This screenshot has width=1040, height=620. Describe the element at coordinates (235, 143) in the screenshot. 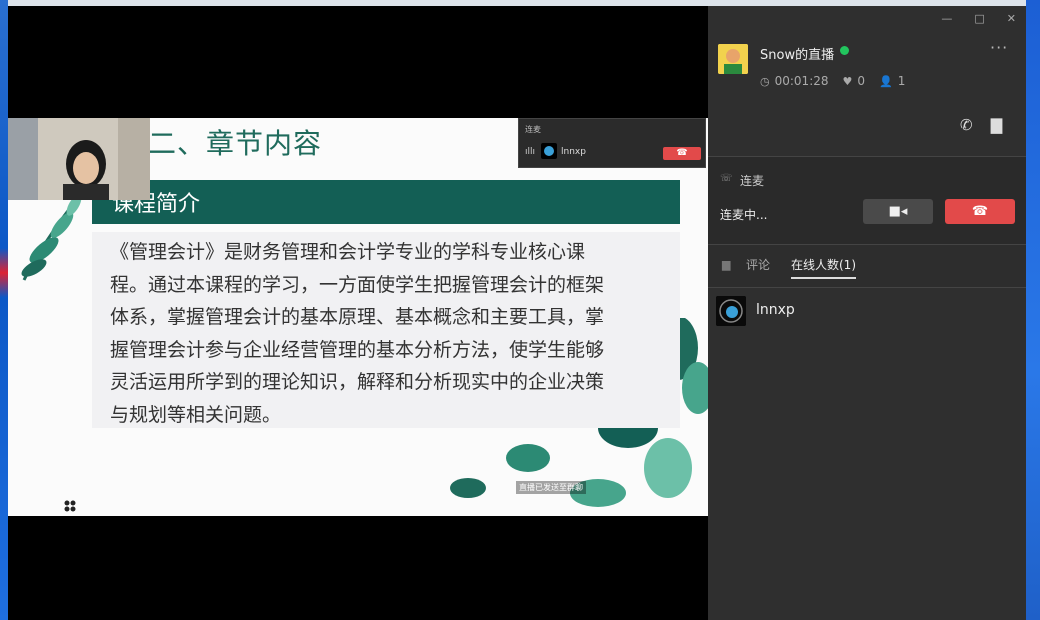

I see `slide-title: 二、章节内容` at that location.